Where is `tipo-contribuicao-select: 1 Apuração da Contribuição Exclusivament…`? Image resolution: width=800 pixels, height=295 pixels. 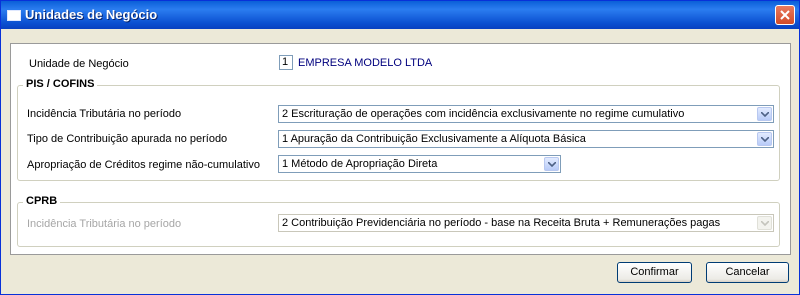
tipo-contribuicao-select: 1 Apuração da Contribuição Exclusivament… is located at coordinates (526, 139).